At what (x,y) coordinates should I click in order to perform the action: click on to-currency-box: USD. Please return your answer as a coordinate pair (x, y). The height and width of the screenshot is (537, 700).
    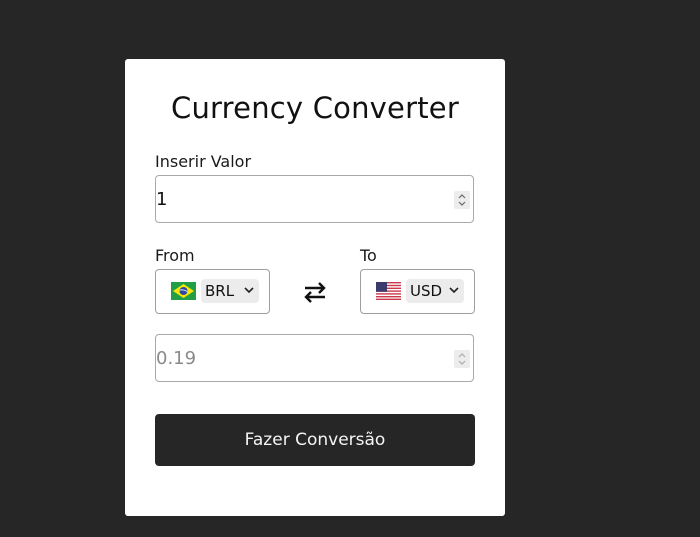
    Looking at the image, I should click on (417, 291).